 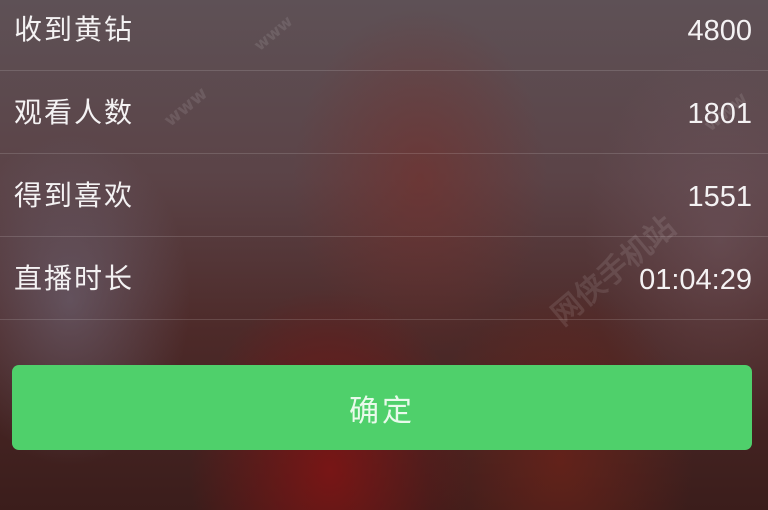 What do you see at coordinates (74, 278) in the screenshot?
I see `stat-label: 直播时长` at bounding box center [74, 278].